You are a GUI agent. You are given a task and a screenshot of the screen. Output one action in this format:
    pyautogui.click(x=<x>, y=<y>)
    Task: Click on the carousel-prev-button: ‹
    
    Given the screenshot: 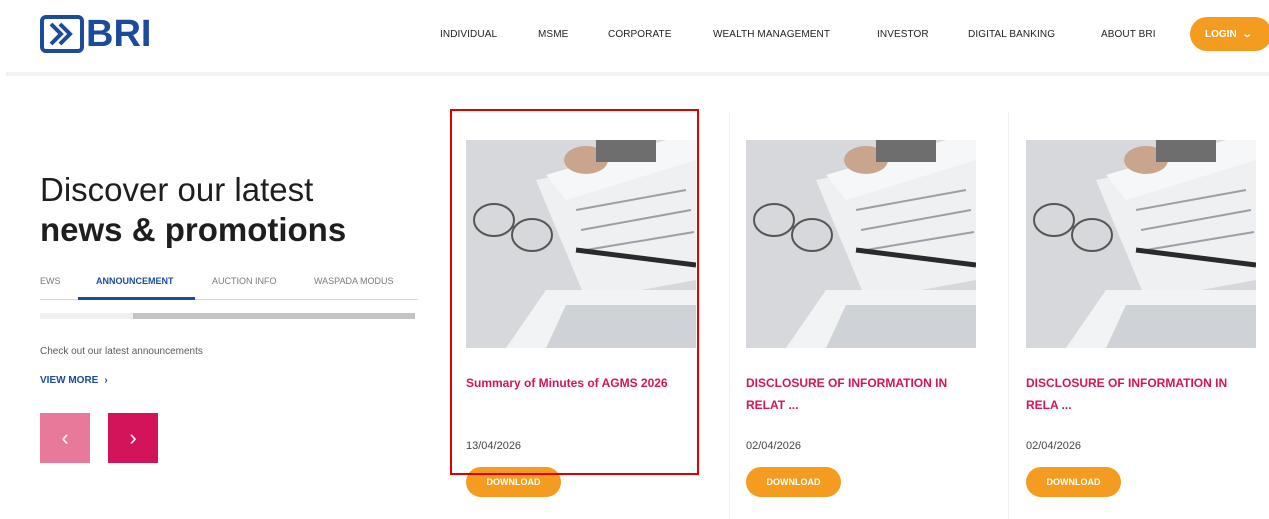 What is the action you would take?
    pyautogui.click(x=65, y=438)
    